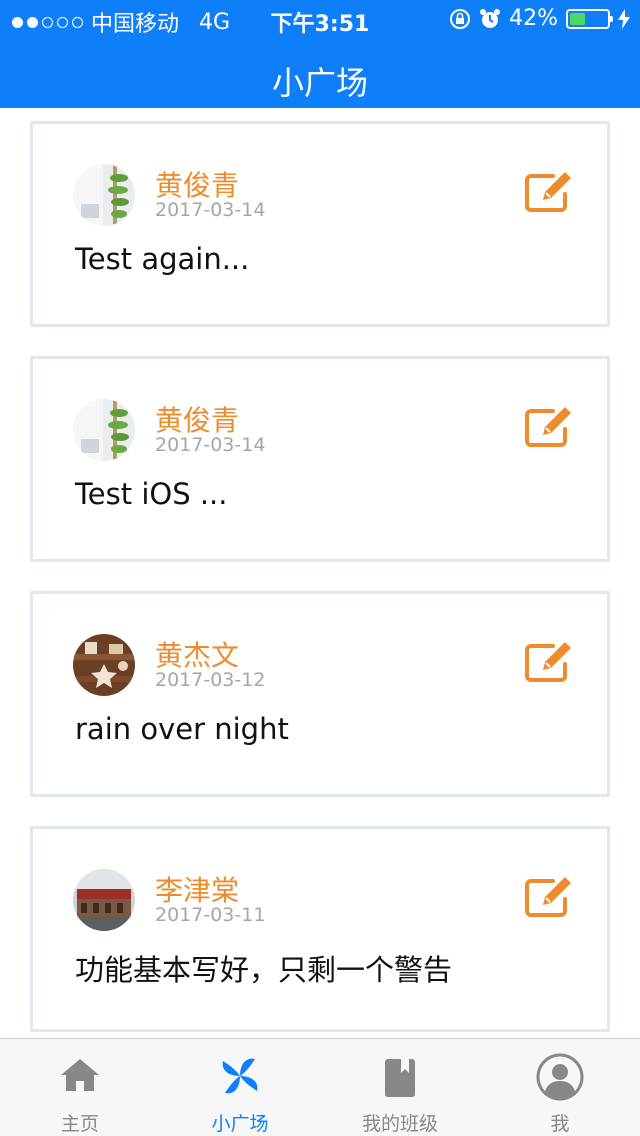 This screenshot has width=640, height=1136. What do you see at coordinates (624, 18) in the screenshot?
I see `charging-icon` at bounding box center [624, 18].